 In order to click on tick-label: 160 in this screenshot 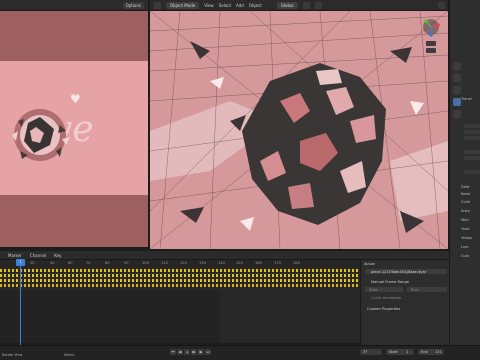, I will do `click(258, 263)`.